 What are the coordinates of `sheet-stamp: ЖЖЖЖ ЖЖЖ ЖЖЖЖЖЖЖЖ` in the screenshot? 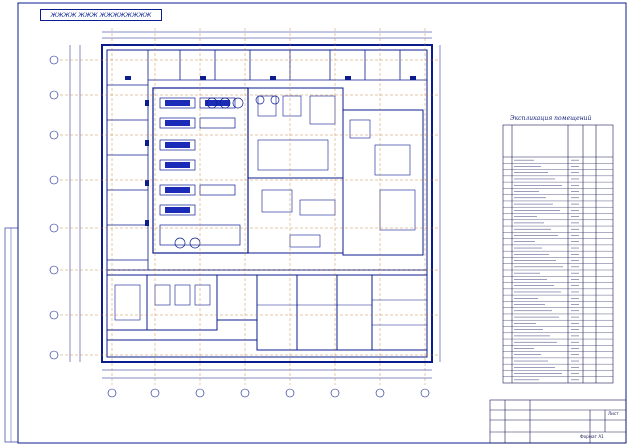 It's located at (101, 15).